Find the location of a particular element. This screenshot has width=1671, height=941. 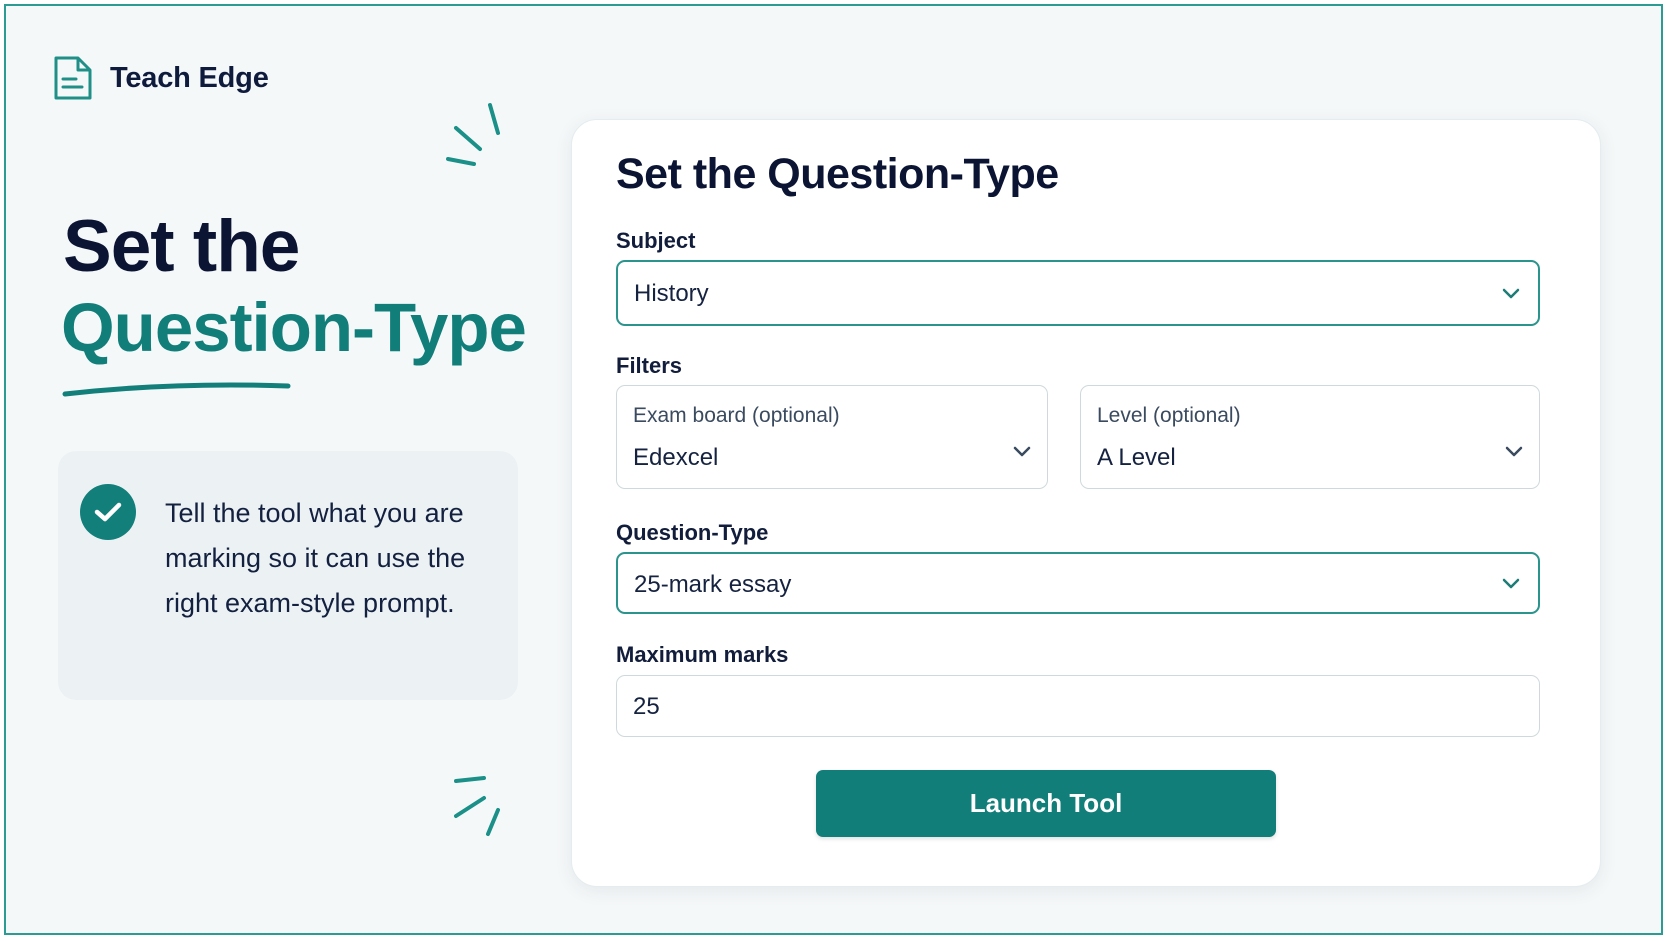

checkmark-circle-icon is located at coordinates (108, 512).